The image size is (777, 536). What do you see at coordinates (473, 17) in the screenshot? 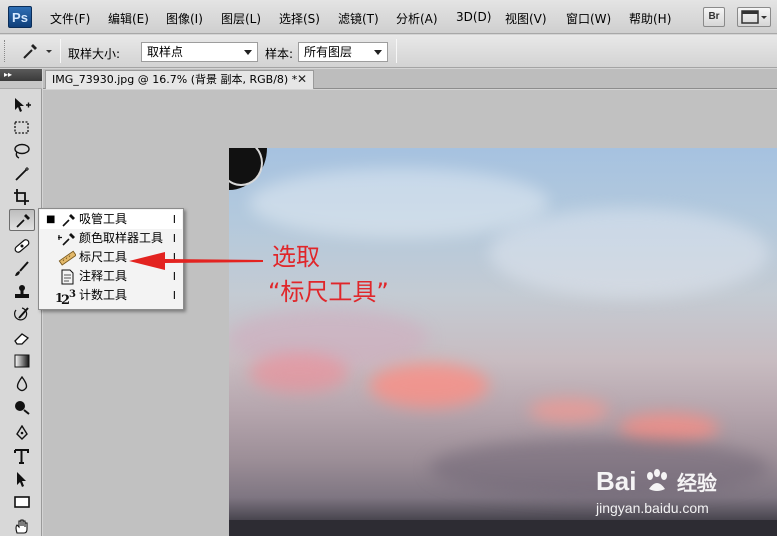
I see `menu-3d: 3D(D)` at bounding box center [473, 17].